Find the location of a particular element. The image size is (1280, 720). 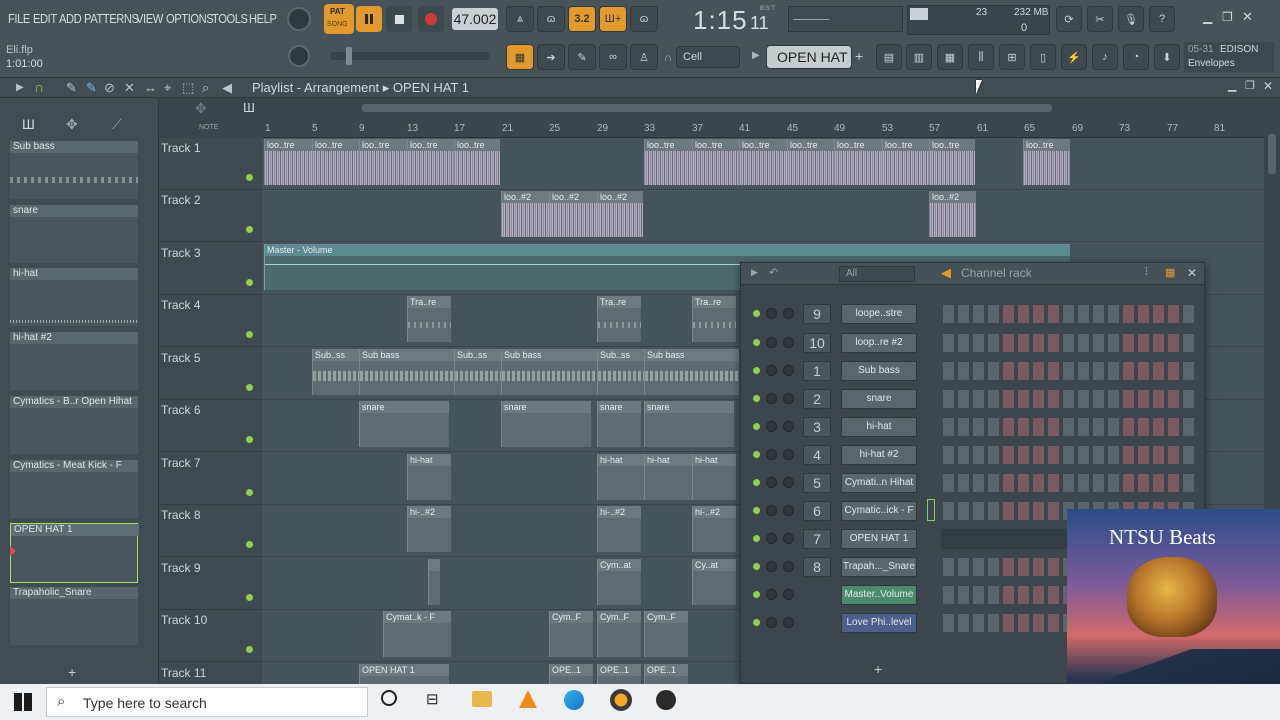

slice-tool-icon: ⌖ is located at coordinates (167, 88).